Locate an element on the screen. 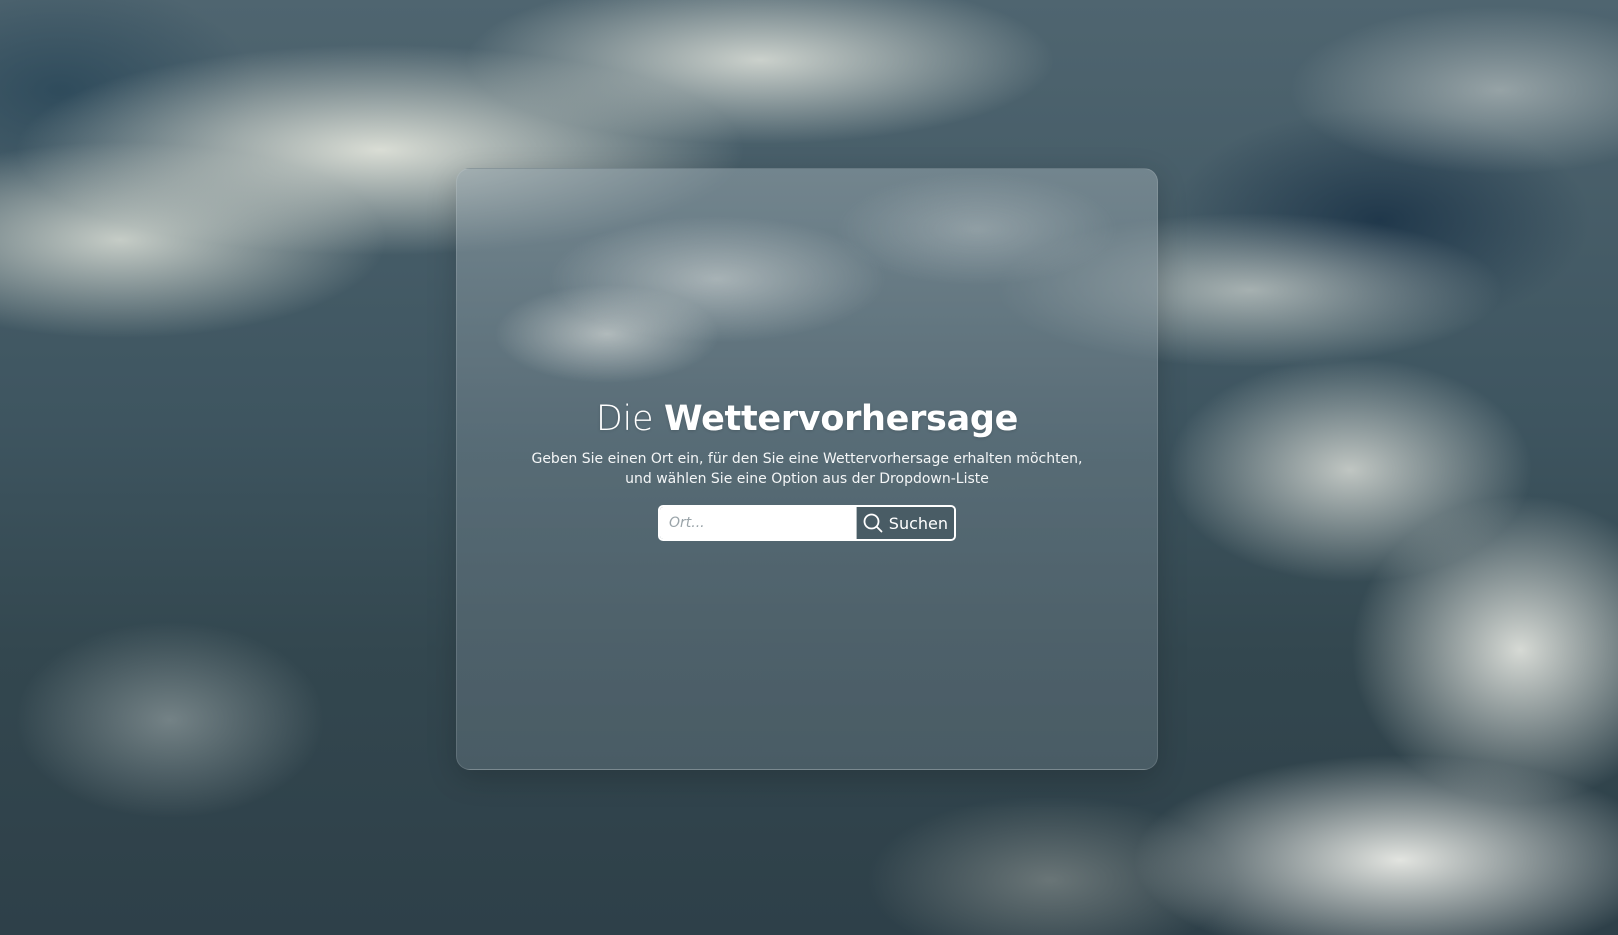 This screenshot has height=935, width=1618. location-input is located at coordinates (758, 523).